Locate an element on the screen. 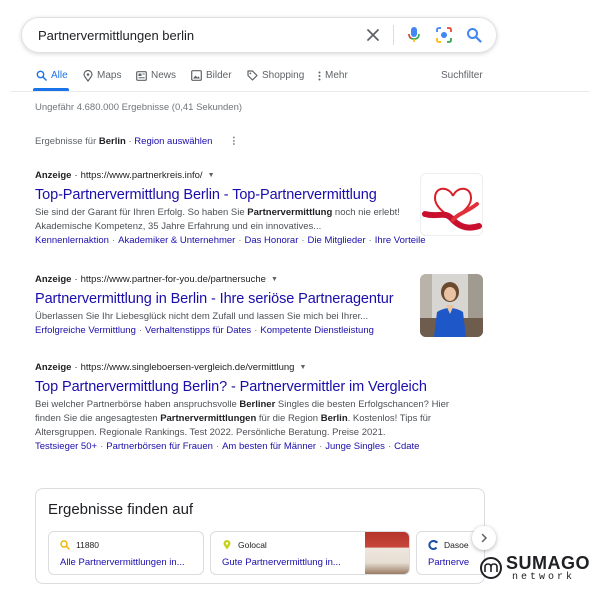  lens-camera-icon is located at coordinates (444, 35).